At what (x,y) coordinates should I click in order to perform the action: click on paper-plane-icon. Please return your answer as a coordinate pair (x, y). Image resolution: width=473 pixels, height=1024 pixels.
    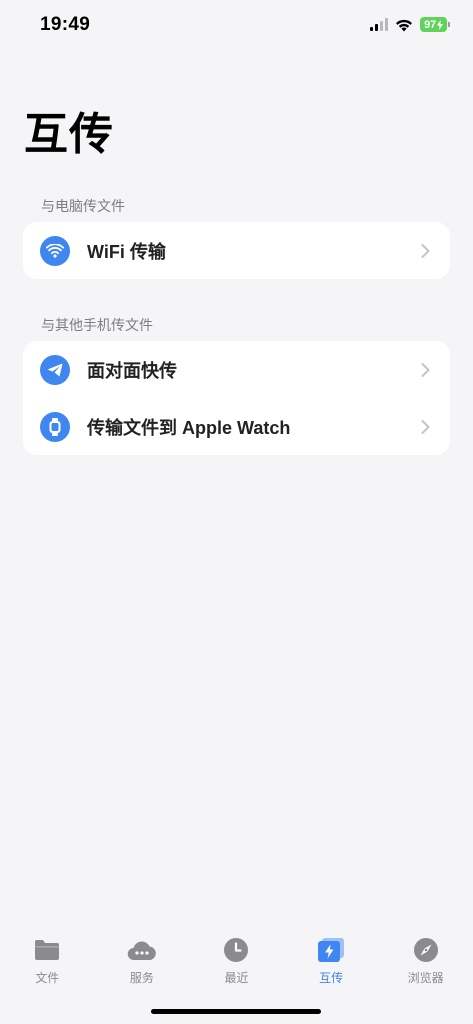
    Looking at the image, I should click on (55, 369).